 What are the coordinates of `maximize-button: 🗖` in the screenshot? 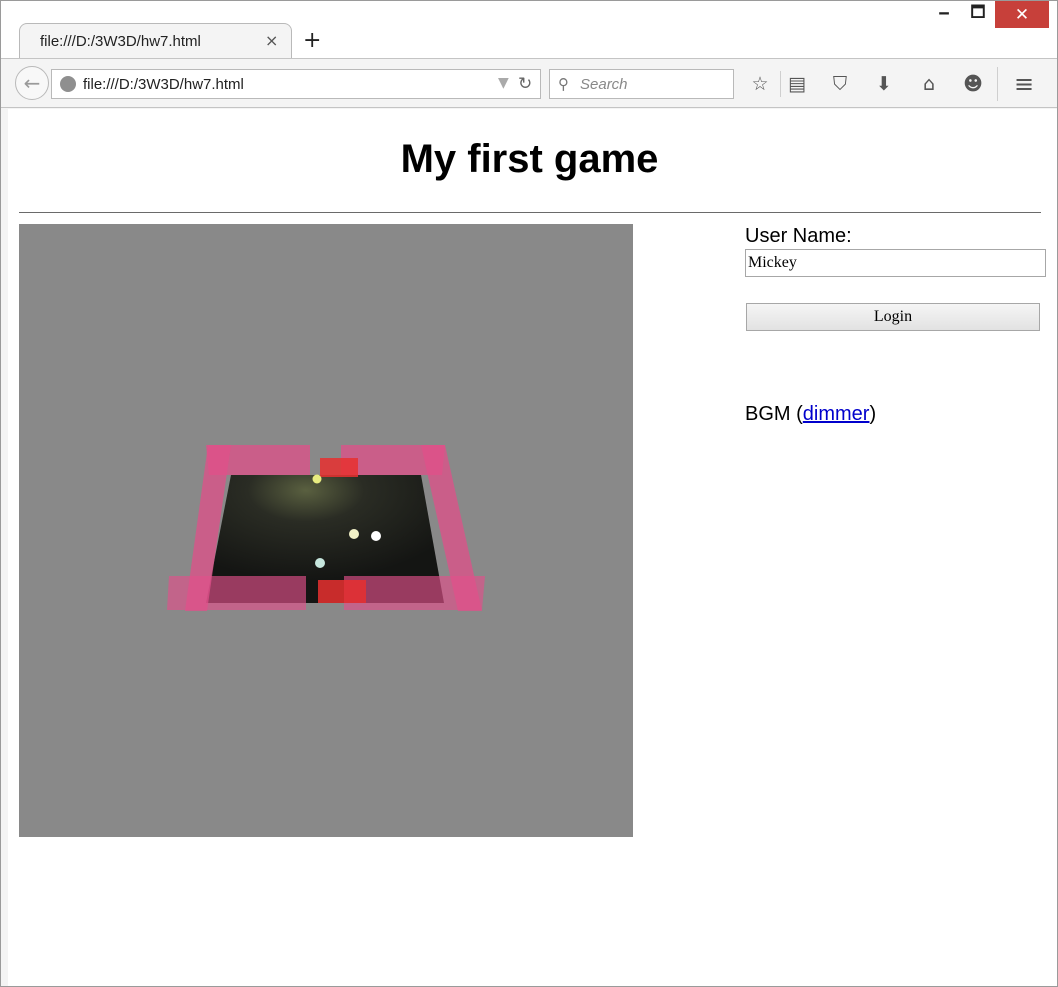 It's located at (978, 14).